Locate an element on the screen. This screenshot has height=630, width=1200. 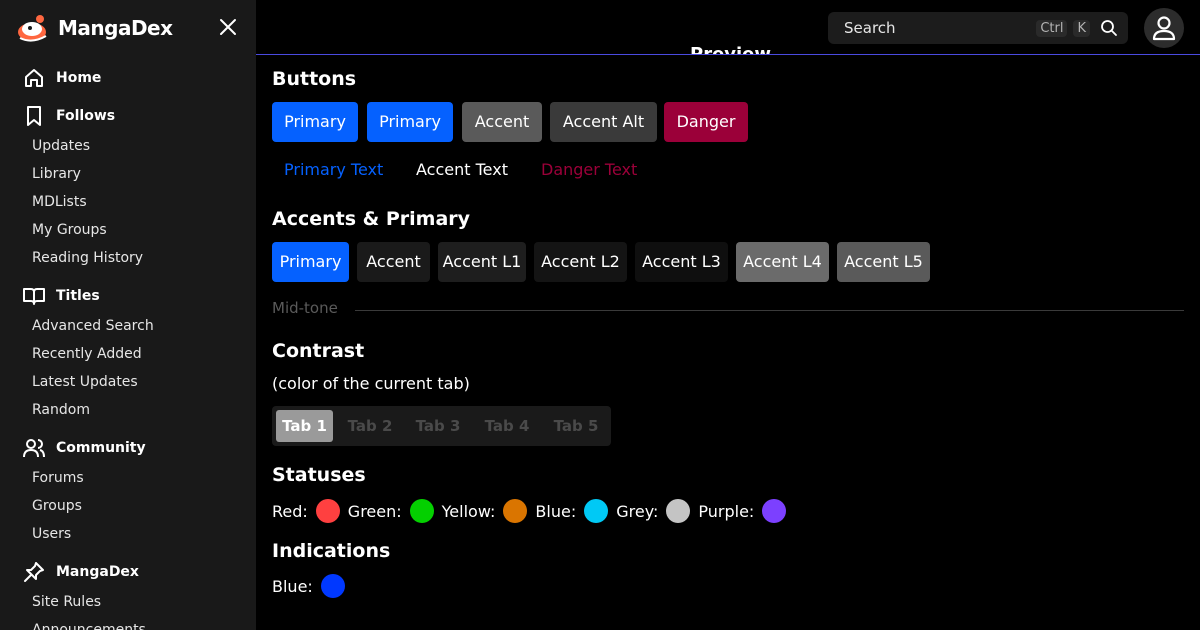
page-title: Preview is located at coordinates (730, 48).